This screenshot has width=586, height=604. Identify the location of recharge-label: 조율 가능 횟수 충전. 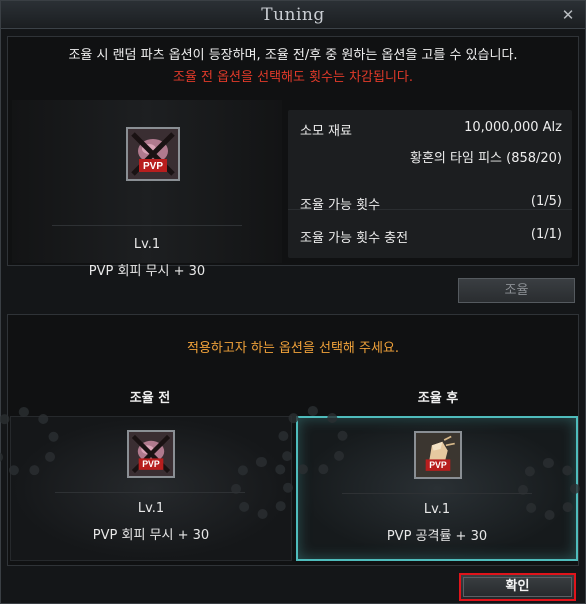
(354, 238).